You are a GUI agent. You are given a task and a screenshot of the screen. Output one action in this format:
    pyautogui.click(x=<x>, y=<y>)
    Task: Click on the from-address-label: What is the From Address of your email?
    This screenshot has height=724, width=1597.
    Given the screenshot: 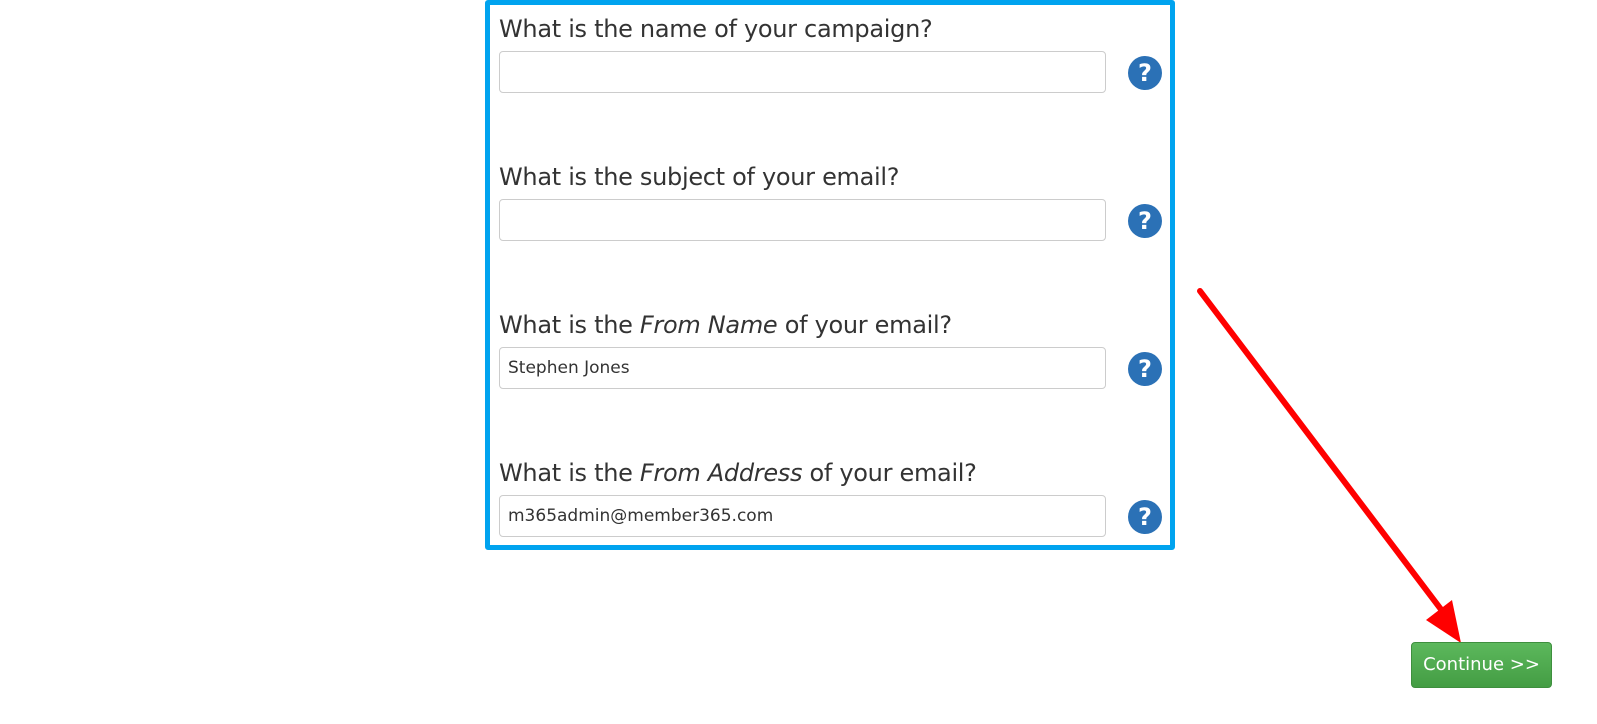 What is the action you would take?
    pyautogui.click(x=833, y=473)
    